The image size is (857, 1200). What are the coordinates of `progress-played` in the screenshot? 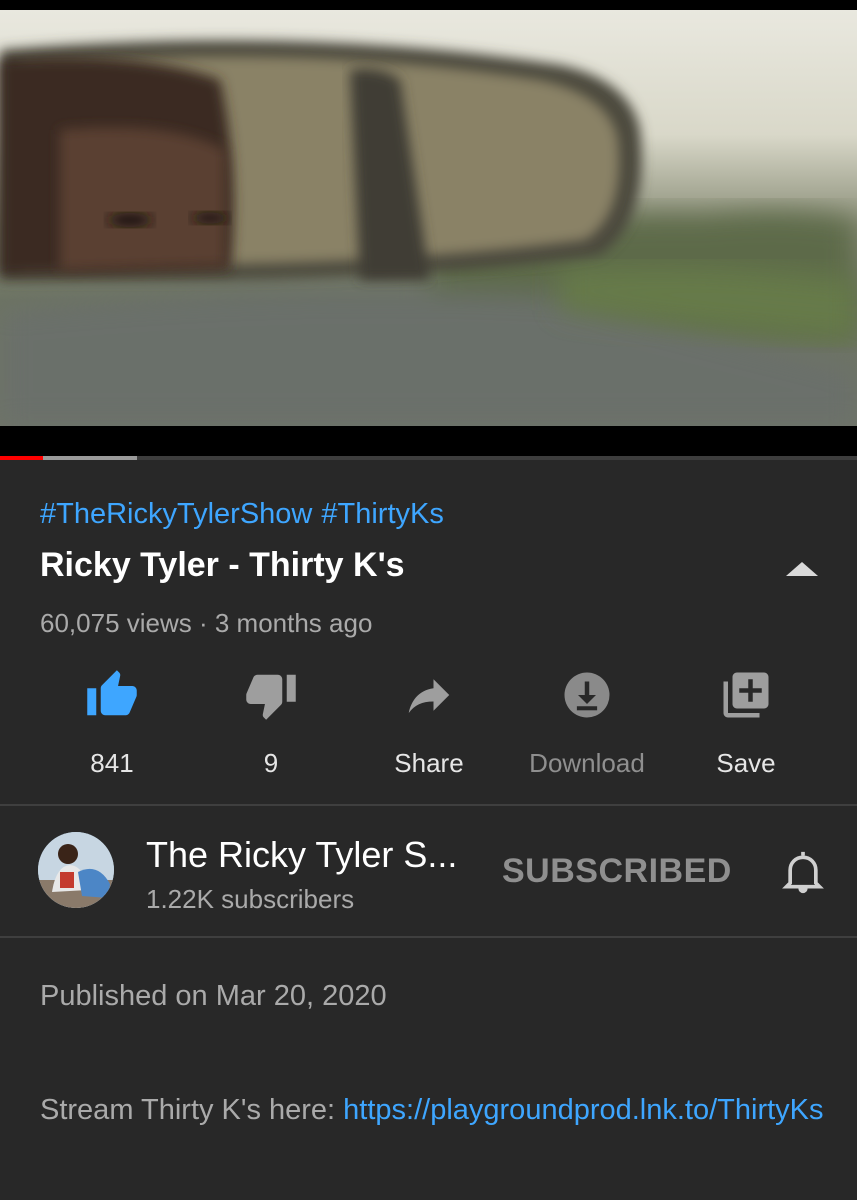 It's located at (21, 458).